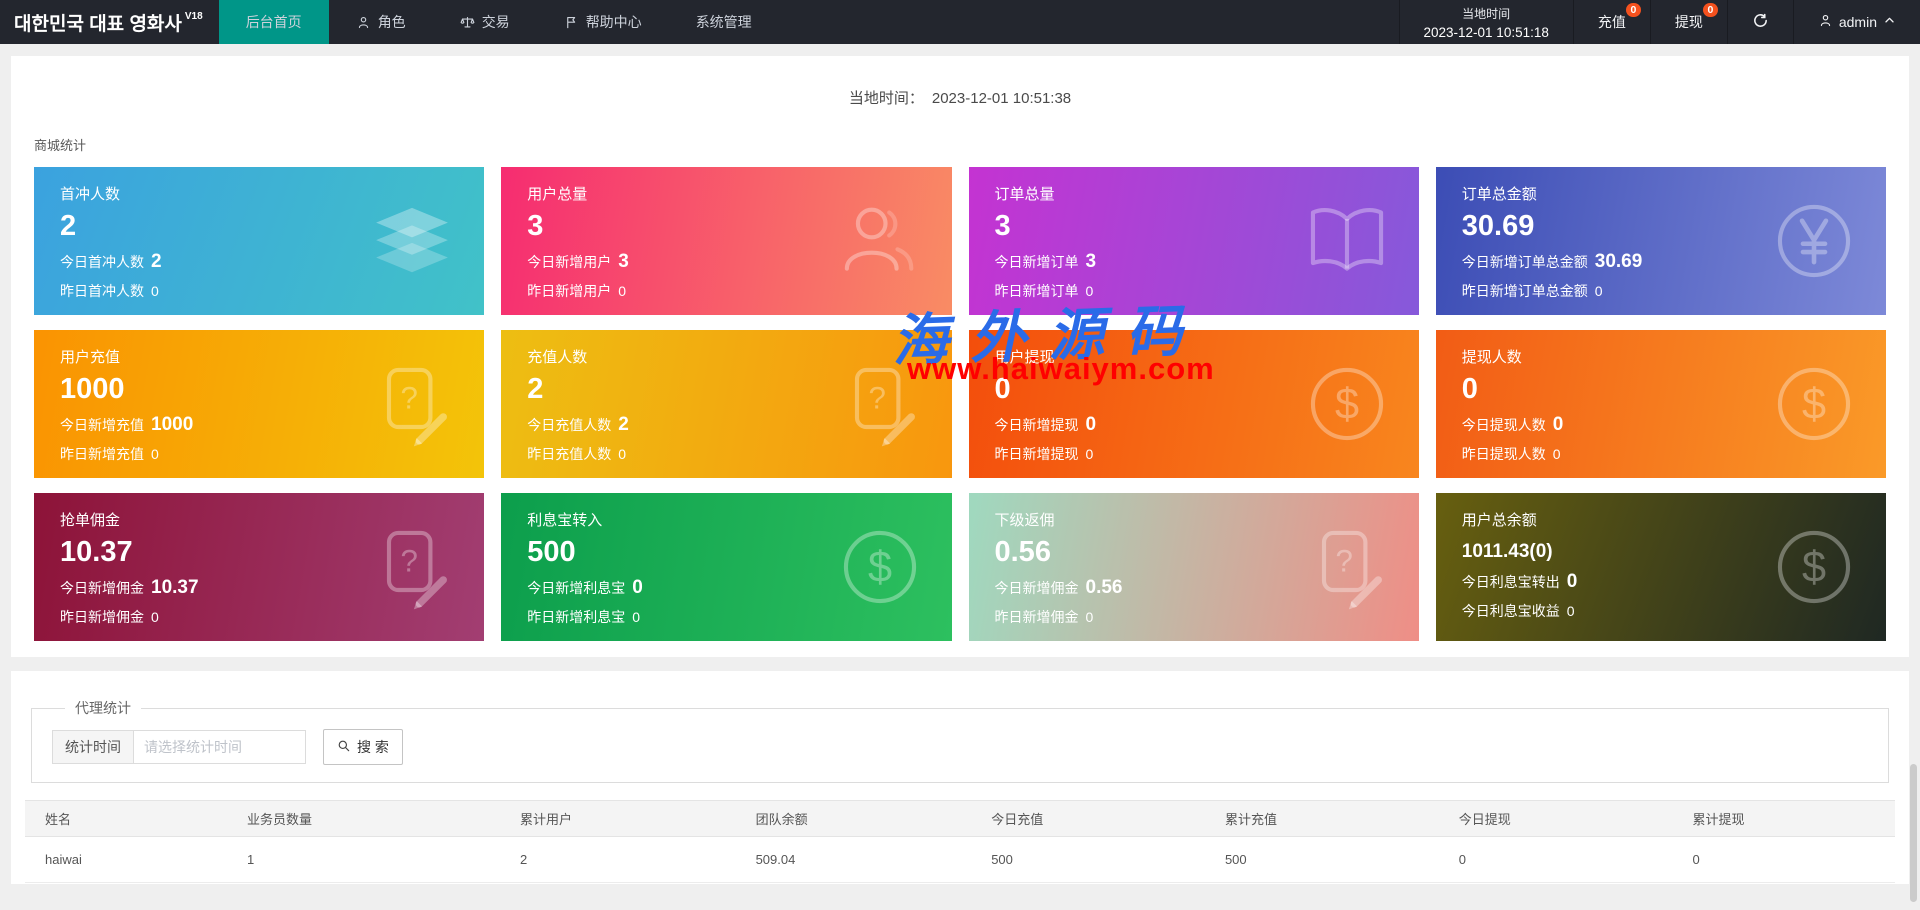  I want to click on app-version-tag: V18, so click(193, 16).